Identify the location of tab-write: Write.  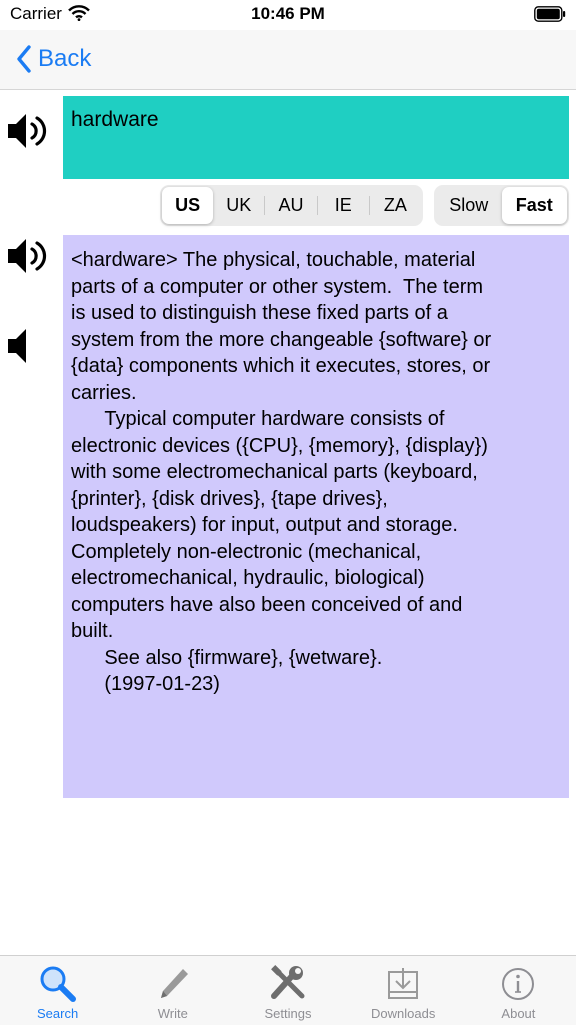
(172, 990).